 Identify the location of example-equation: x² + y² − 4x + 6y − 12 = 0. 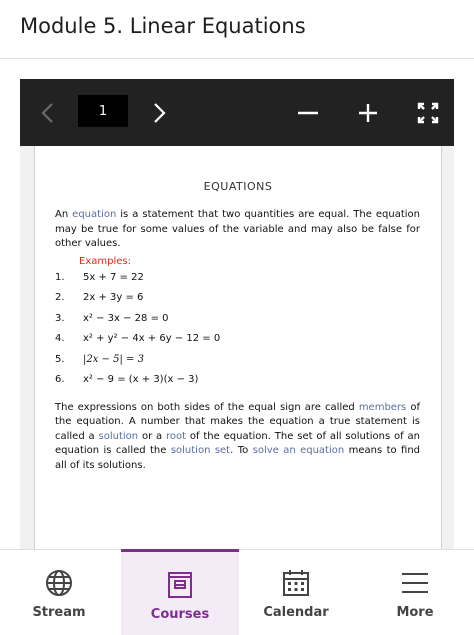
(152, 338).